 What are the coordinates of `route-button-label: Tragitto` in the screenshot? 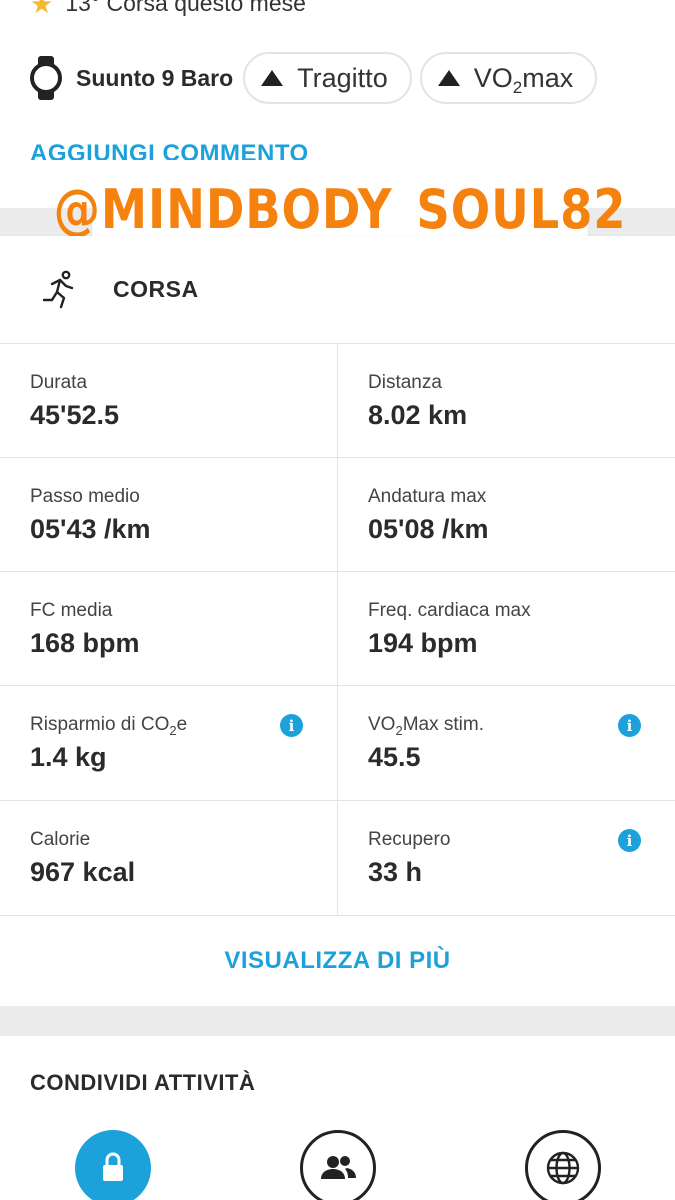 It's located at (342, 77).